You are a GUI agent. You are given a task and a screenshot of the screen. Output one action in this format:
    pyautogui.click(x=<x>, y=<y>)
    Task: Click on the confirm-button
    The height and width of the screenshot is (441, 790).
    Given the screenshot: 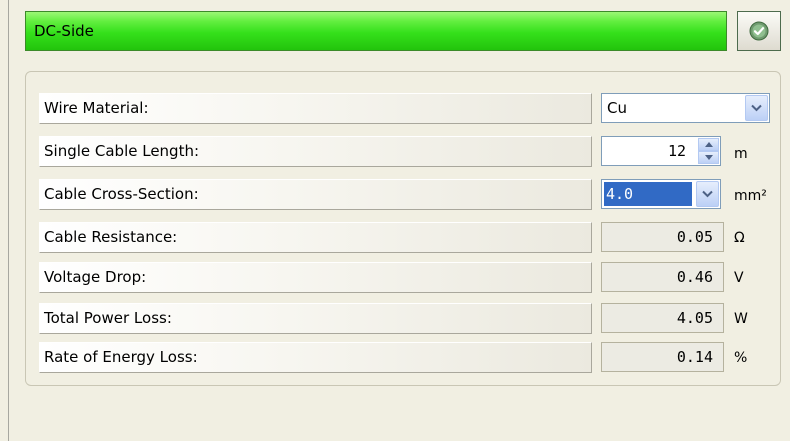 What is the action you would take?
    pyautogui.click(x=759, y=31)
    